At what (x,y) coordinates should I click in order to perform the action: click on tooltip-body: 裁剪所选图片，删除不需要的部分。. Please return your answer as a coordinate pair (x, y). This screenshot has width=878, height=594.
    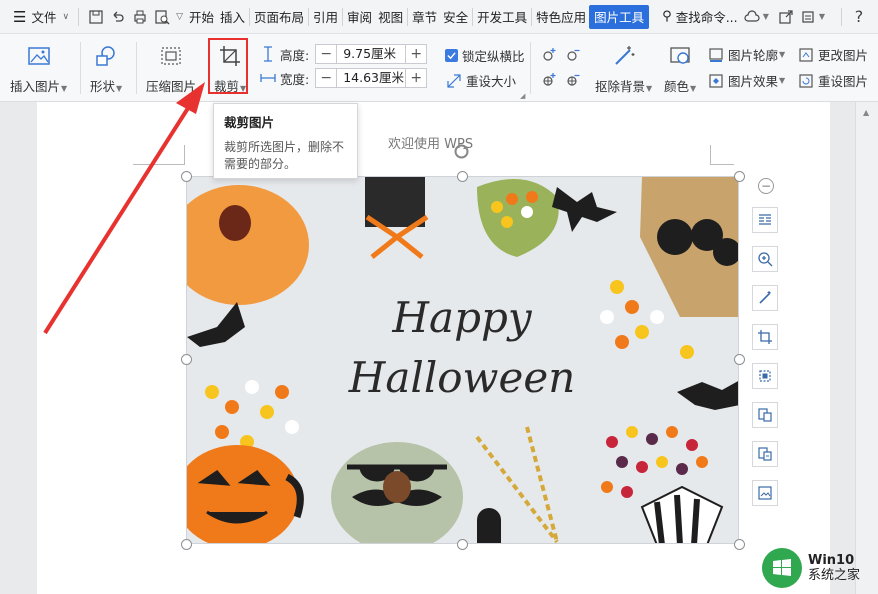
    Looking at the image, I should click on (284, 155).